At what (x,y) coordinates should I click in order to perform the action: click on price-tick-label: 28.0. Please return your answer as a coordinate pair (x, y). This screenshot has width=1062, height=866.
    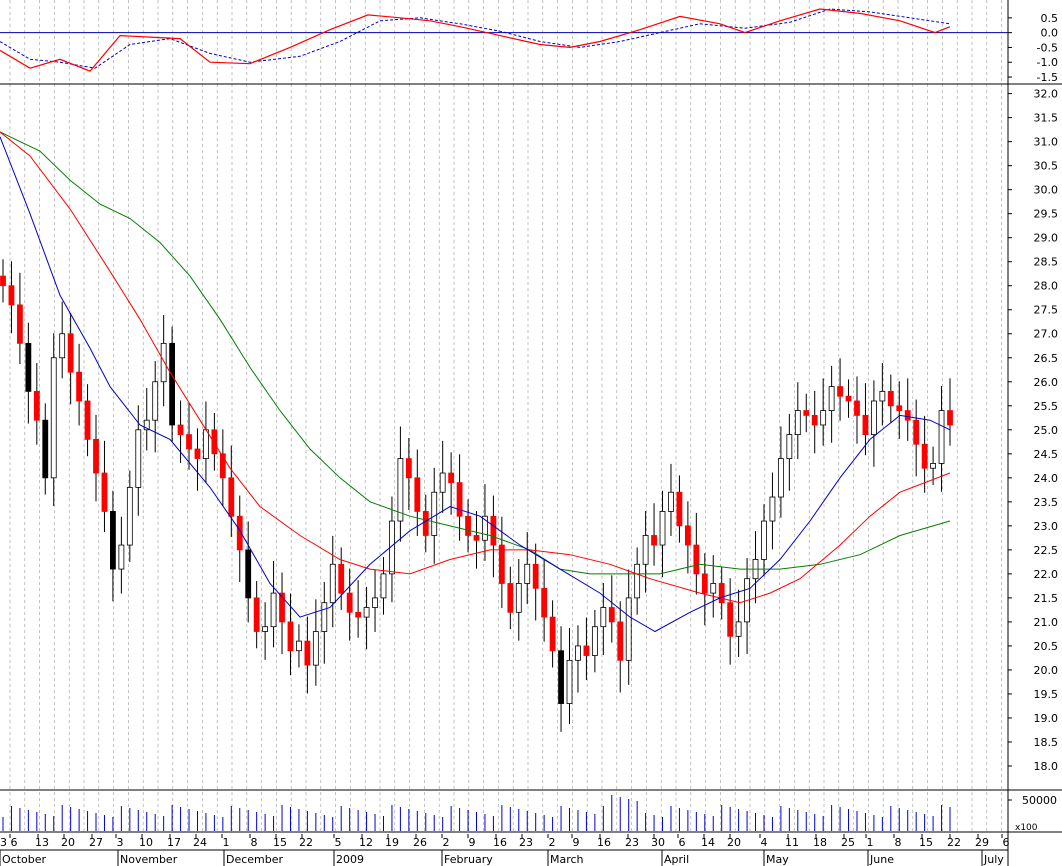
    Looking at the image, I should click on (1046, 286).